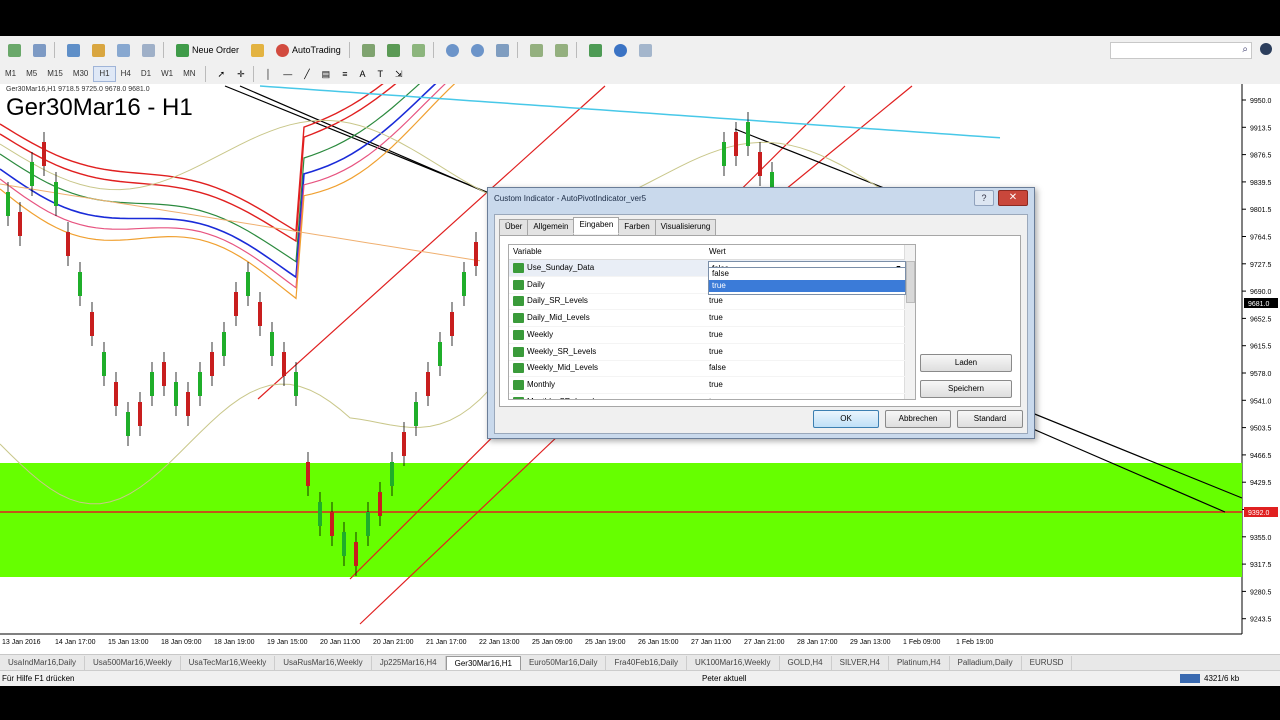 Image resolution: width=1280 pixels, height=720 pixels. What do you see at coordinates (1047, 663) in the screenshot?
I see `chart-tab: EURUSD` at bounding box center [1047, 663].